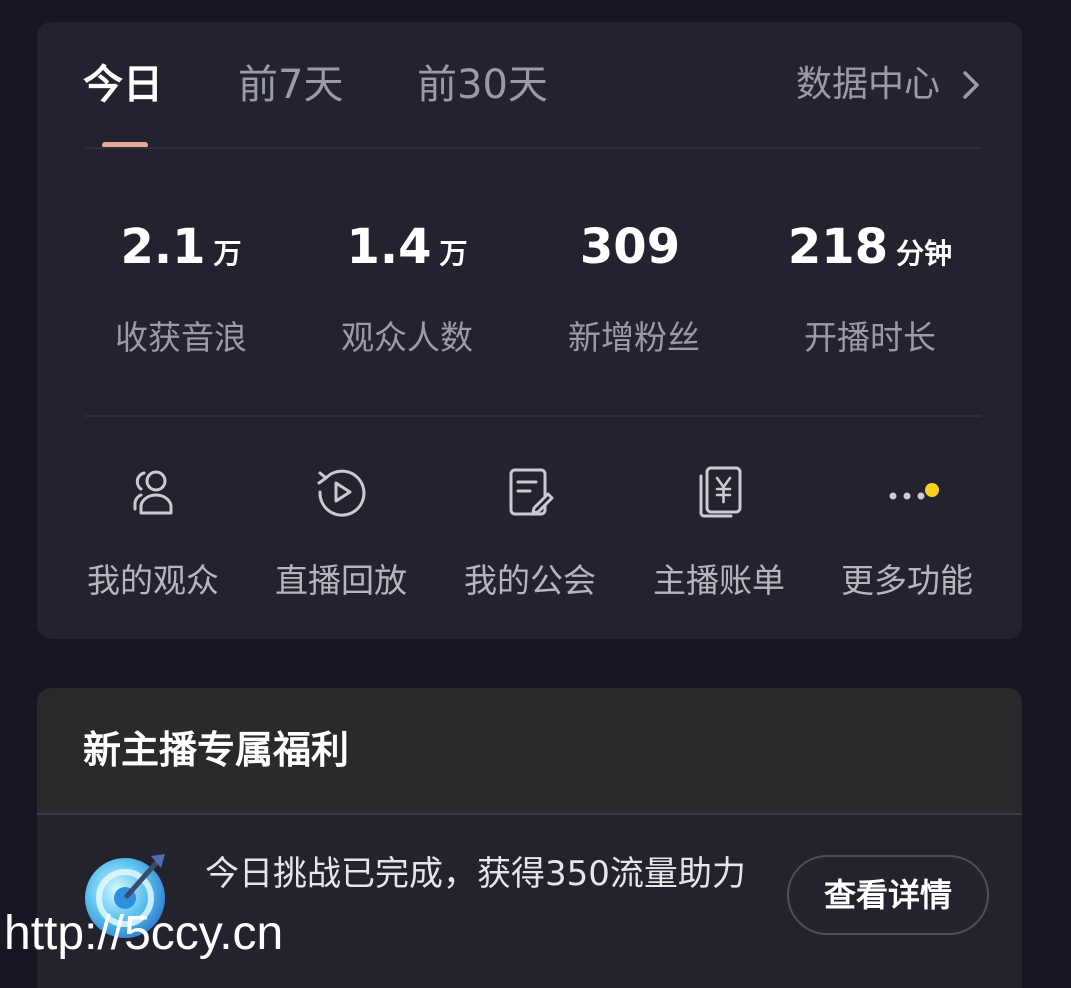  I want to click on welfare-header: 新主播专属福利, so click(529, 750).